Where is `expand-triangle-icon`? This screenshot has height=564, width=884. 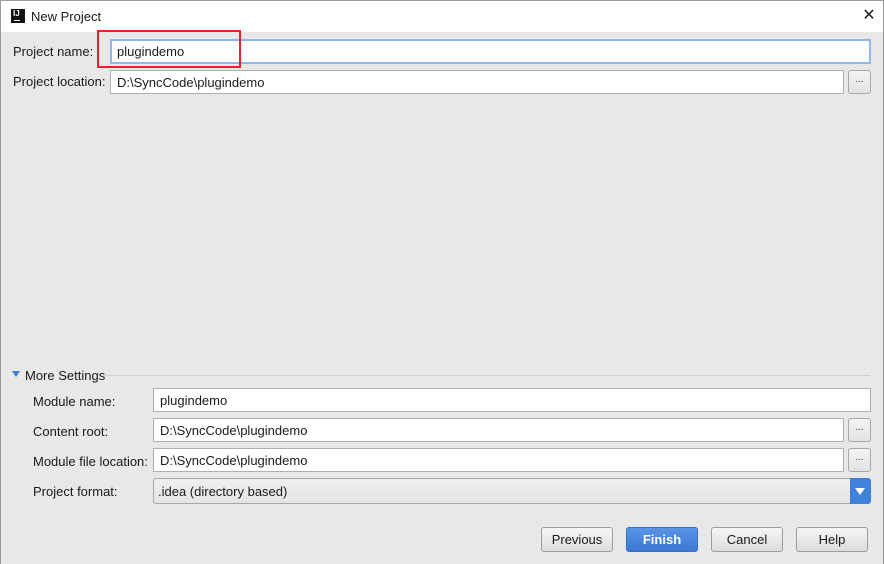 expand-triangle-icon is located at coordinates (16, 374).